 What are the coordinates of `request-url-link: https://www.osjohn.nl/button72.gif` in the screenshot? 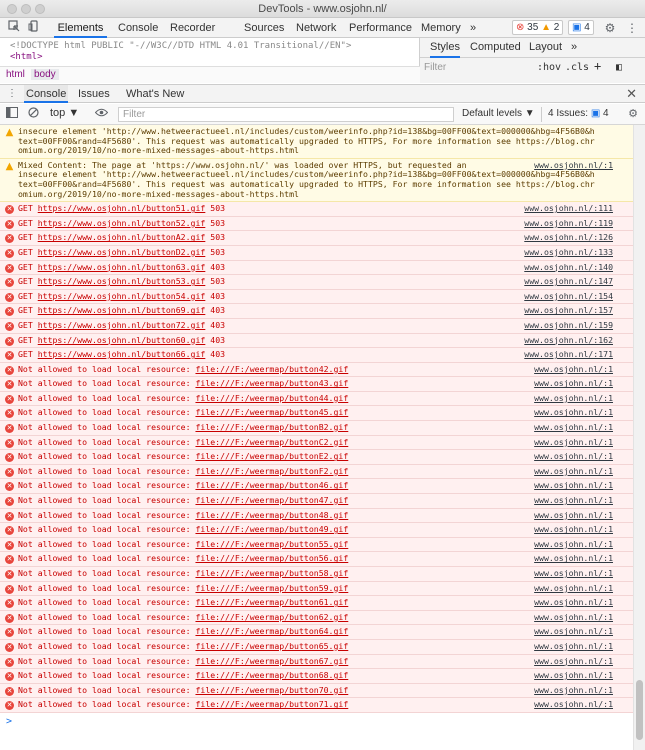 It's located at (122, 325).